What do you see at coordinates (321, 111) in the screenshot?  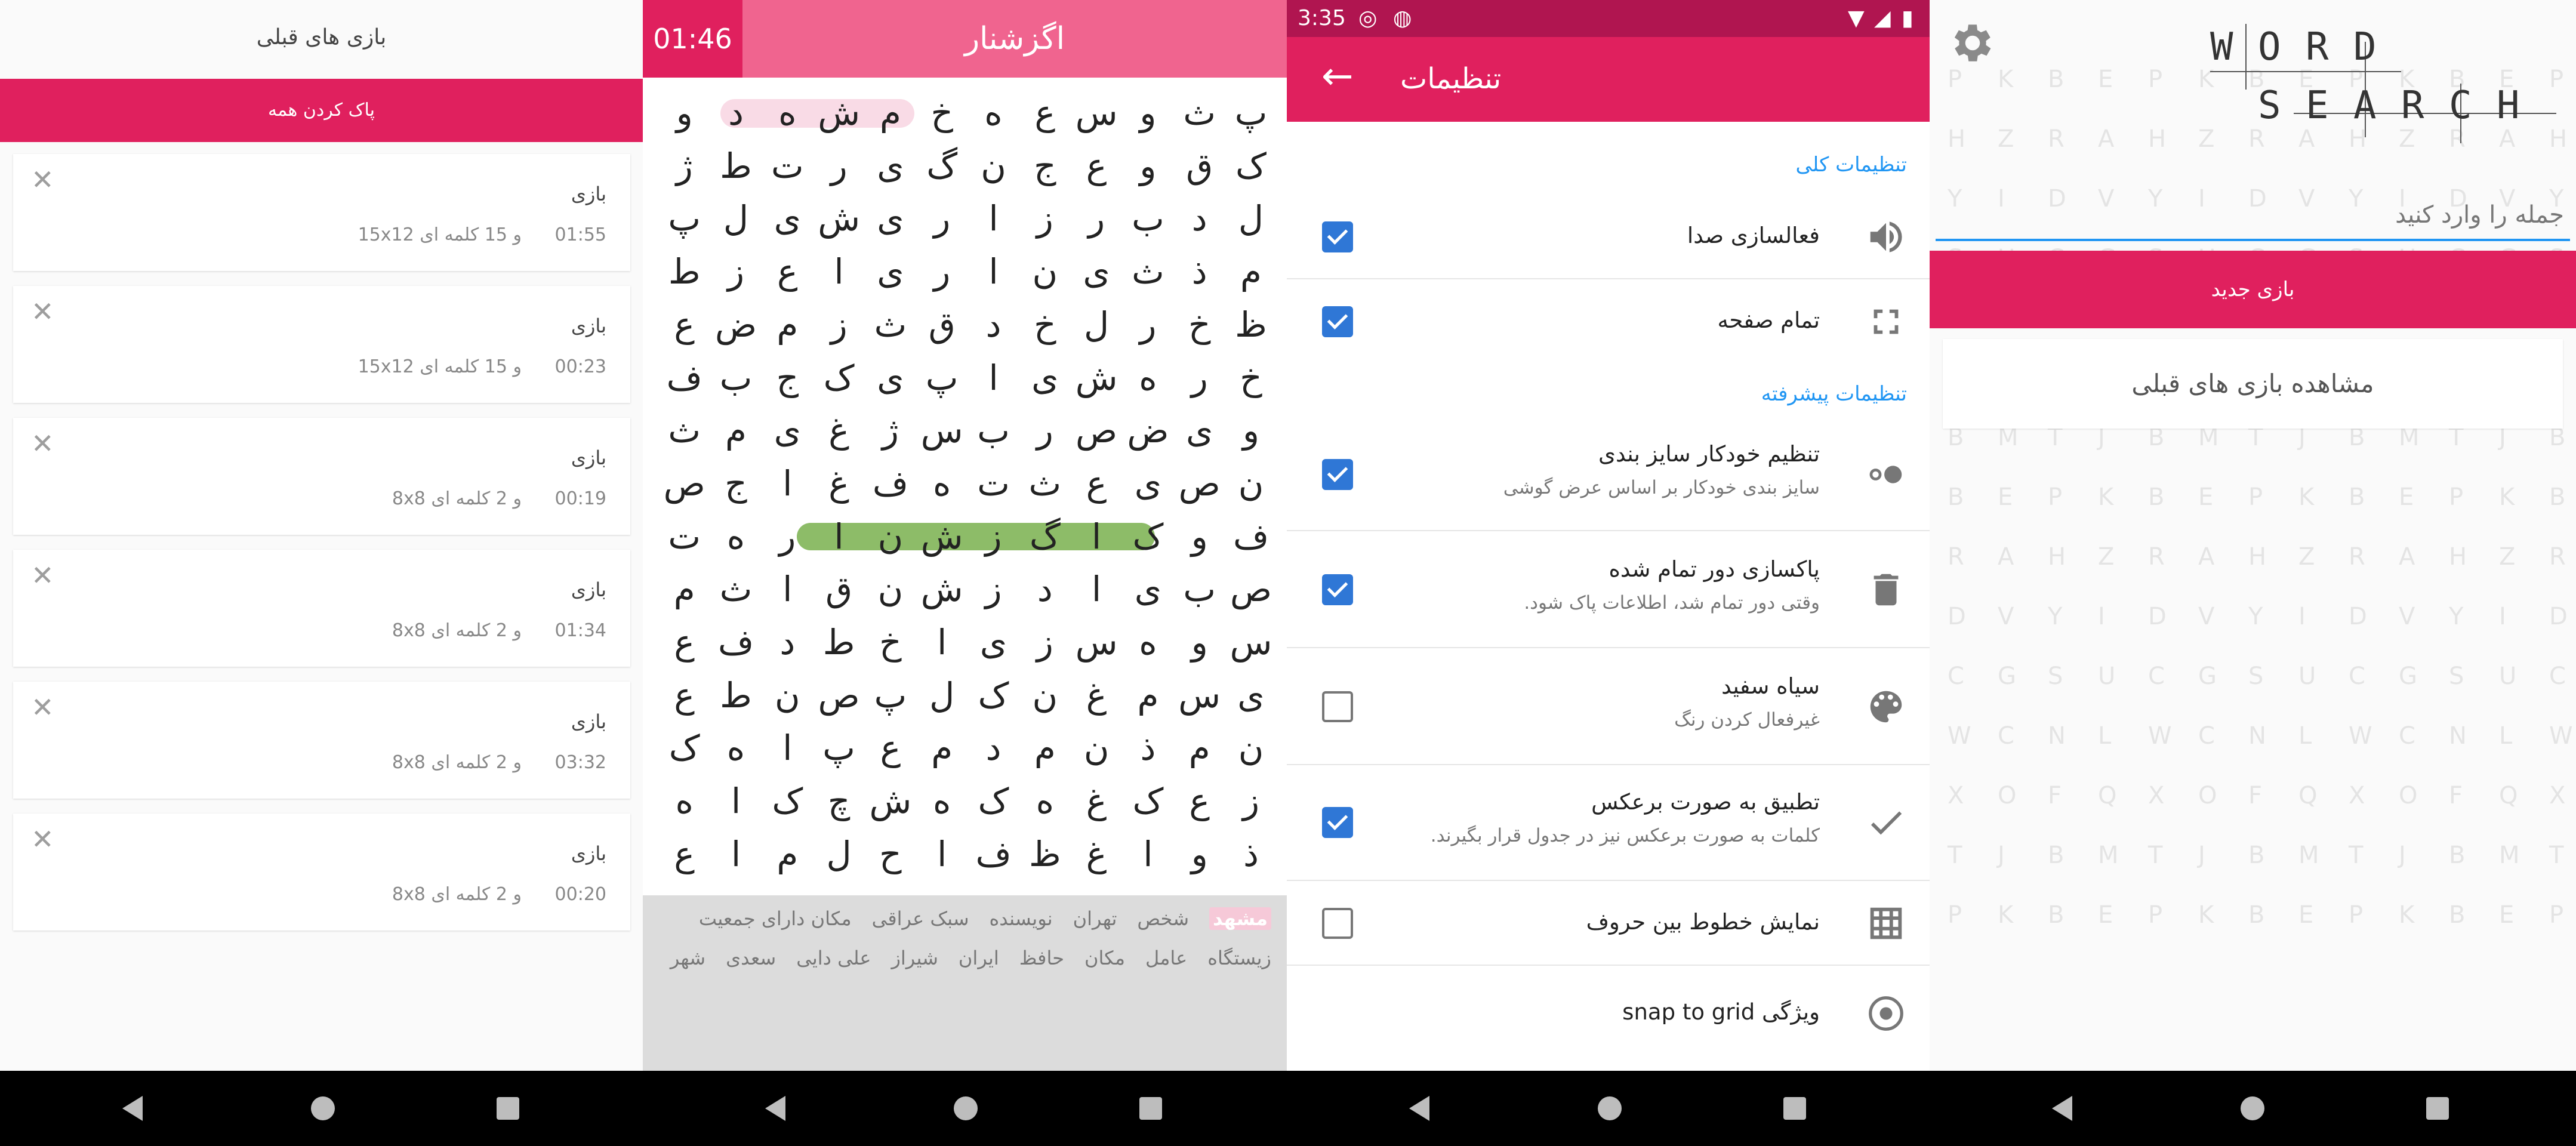 I see `clear-all-button: پاک کردن همه` at bounding box center [321, 111].